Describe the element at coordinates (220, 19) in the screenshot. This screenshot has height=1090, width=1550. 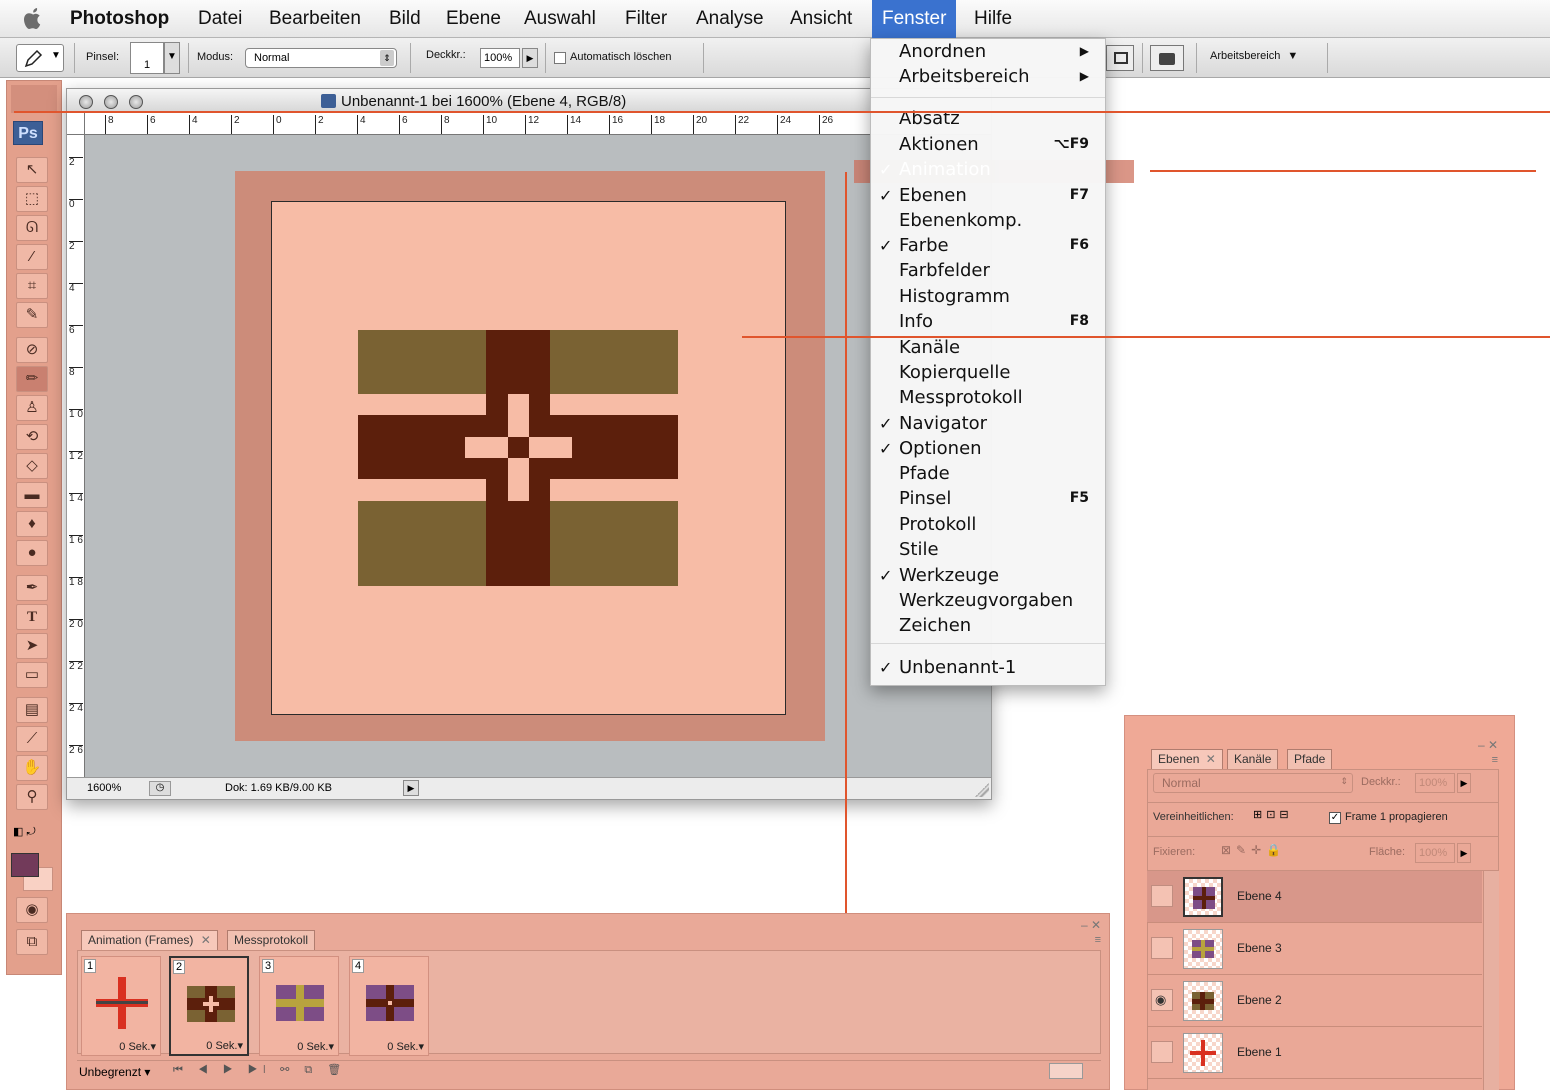
I see `menu-datei: Datei` at that location.